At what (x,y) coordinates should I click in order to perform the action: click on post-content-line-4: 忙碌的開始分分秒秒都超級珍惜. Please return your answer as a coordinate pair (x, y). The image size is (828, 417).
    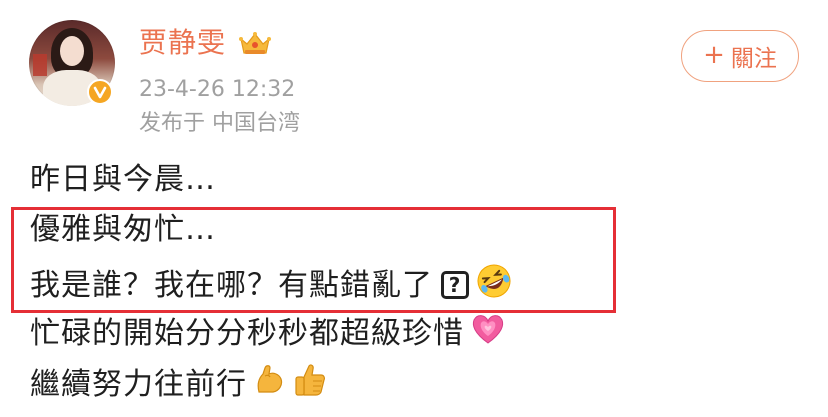
    Looking at the image, I should click on (268, 334).